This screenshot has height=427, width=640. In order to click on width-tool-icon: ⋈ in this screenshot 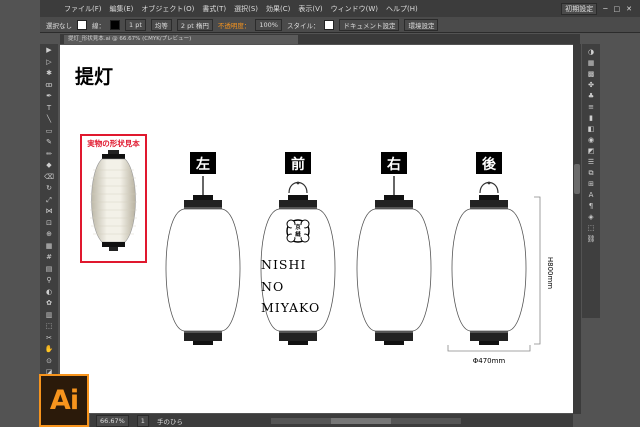, I will do `click(49, 212)`.